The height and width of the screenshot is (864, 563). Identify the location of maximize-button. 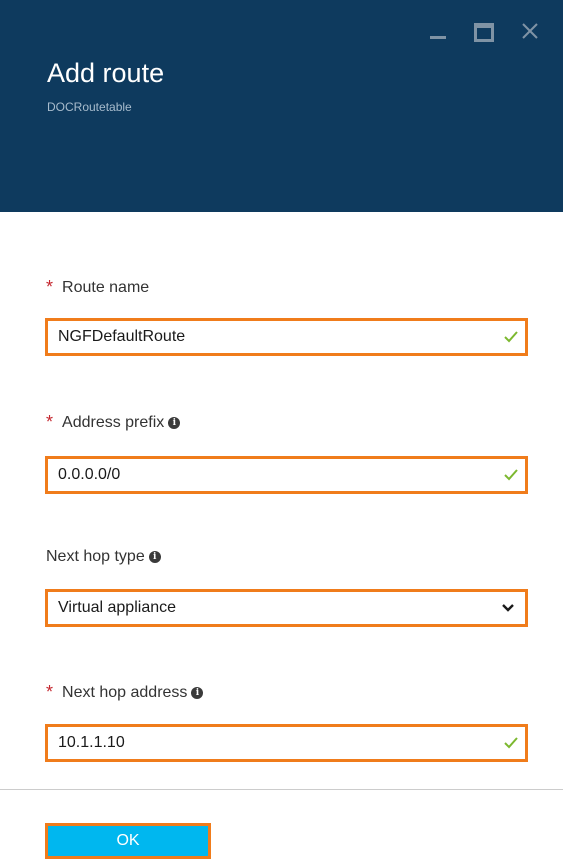
(484, 33).